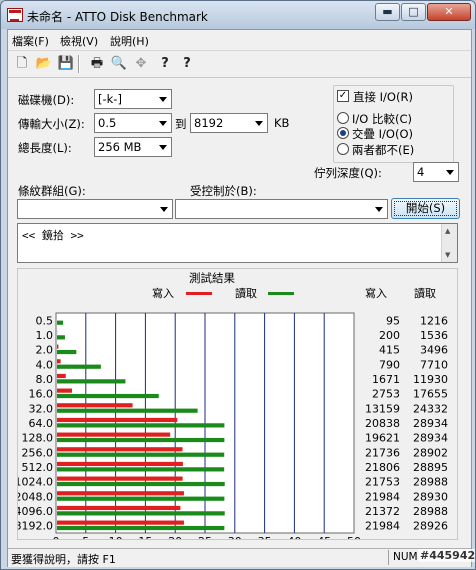  Describe the element at coordinates (382, 452) in the screenshot. I see `write-value: 21736` at that location.